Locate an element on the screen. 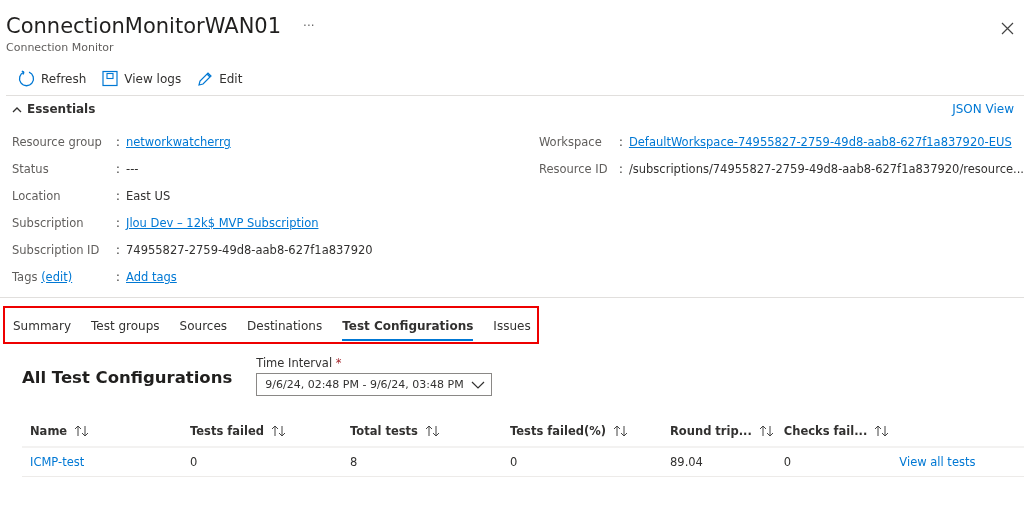 The image size is (1024, 506). edit-link: (edit) is located at coordinates (57, 277).